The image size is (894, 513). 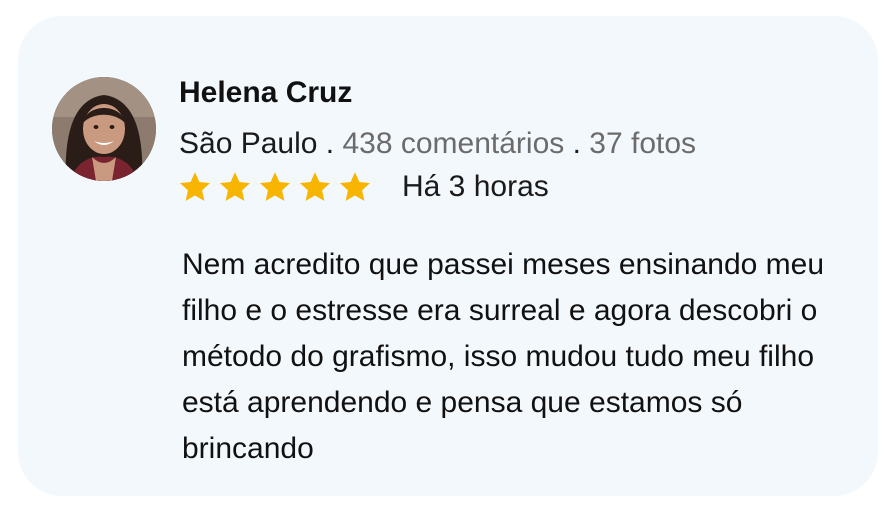 I want to click on review-time: Há 3 horas, so click(x=475, y=186).